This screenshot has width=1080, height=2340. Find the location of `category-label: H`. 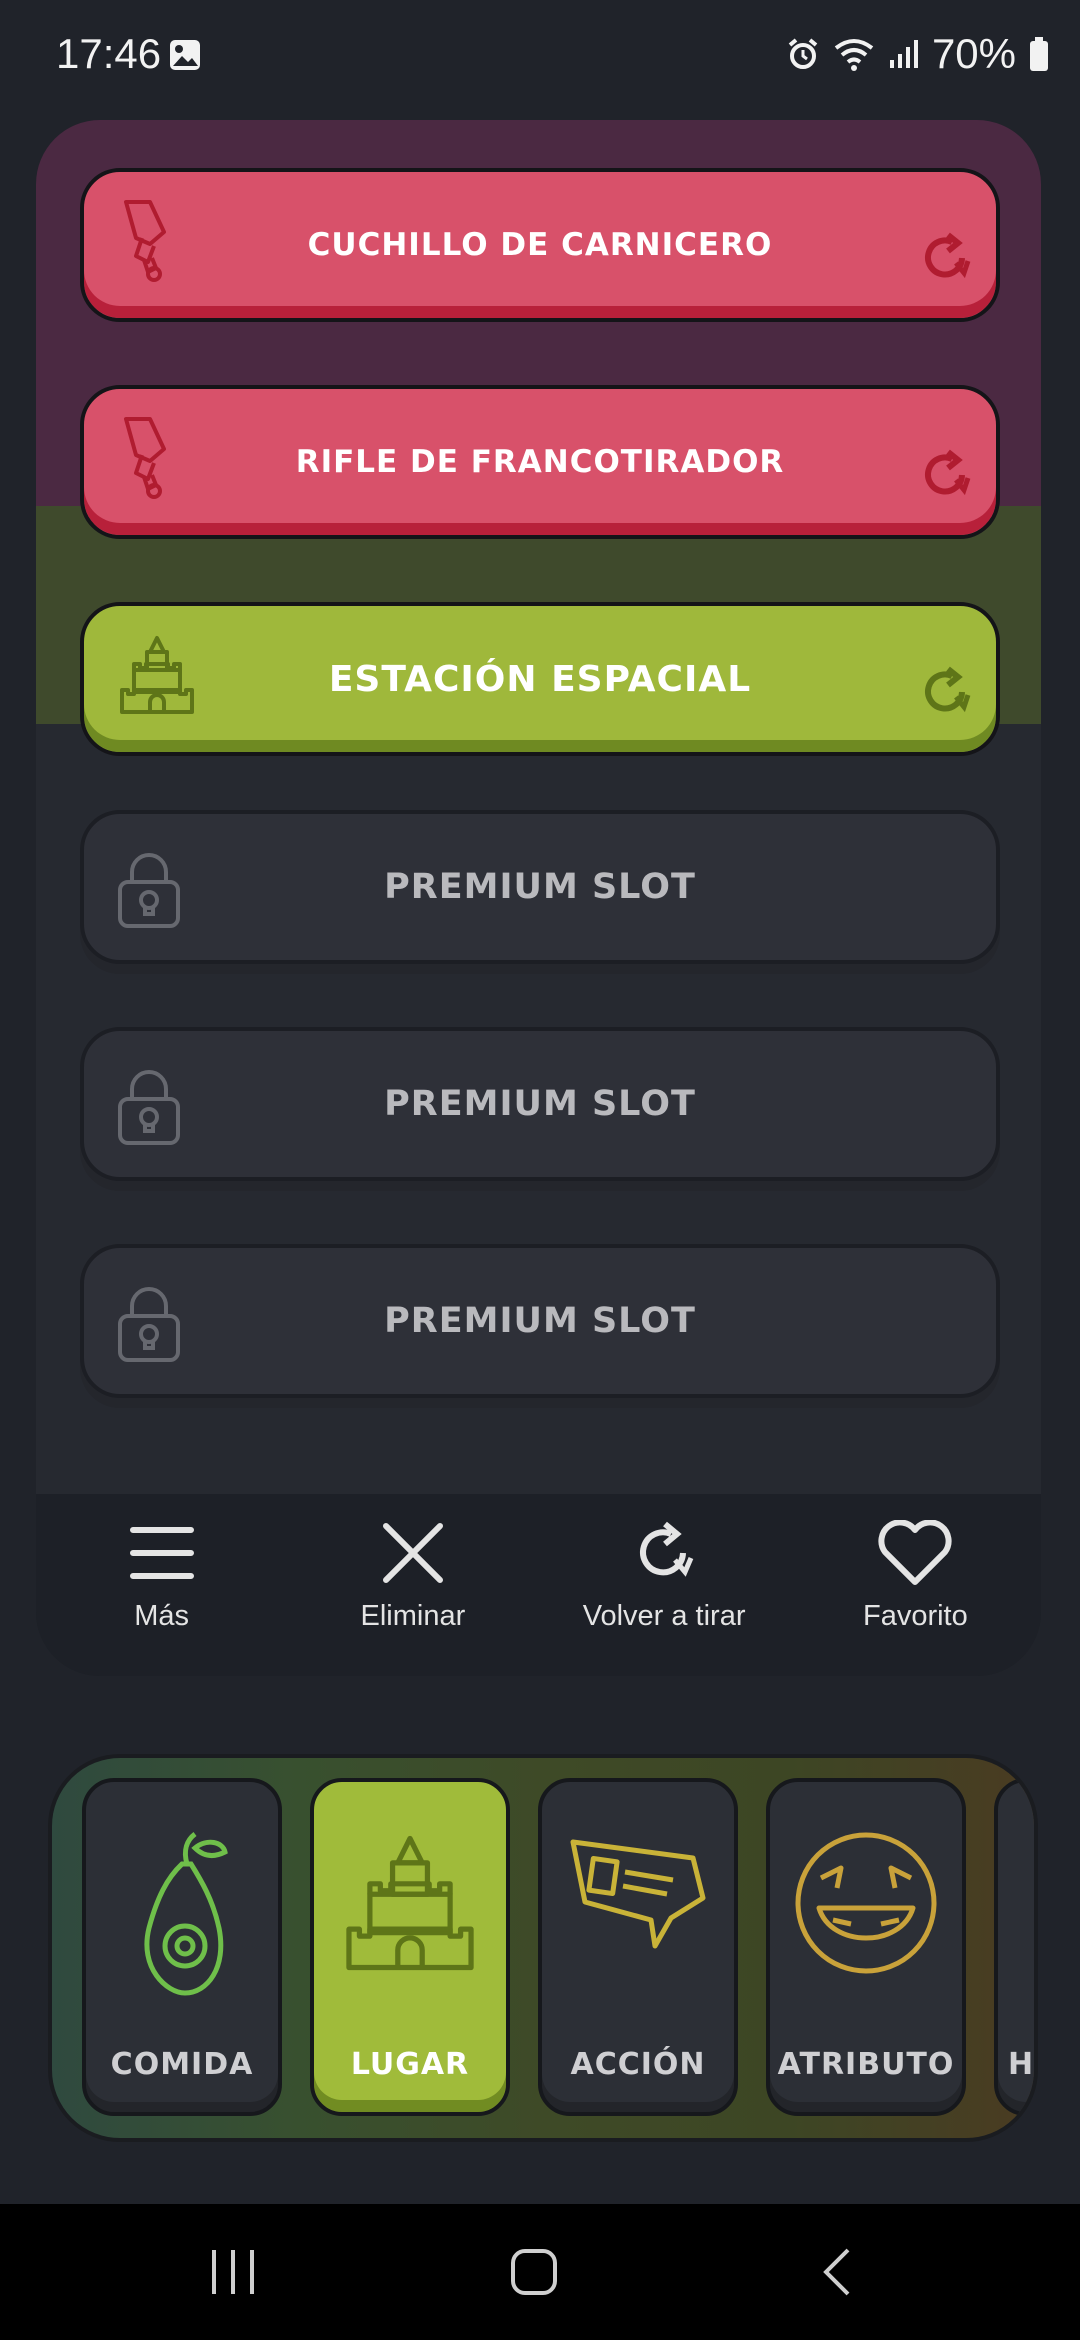

category-label: H is located at coordinates (1021, 2064).